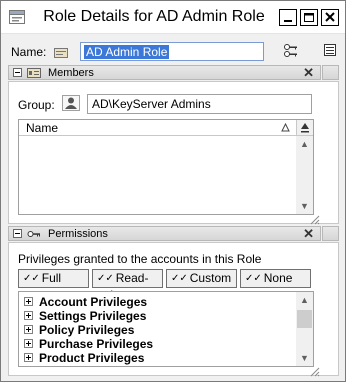 The image size is (346, 382). Describe the element at coordinates (330, 50) in the screenshot. I see `panel-menu-icon` at that location.